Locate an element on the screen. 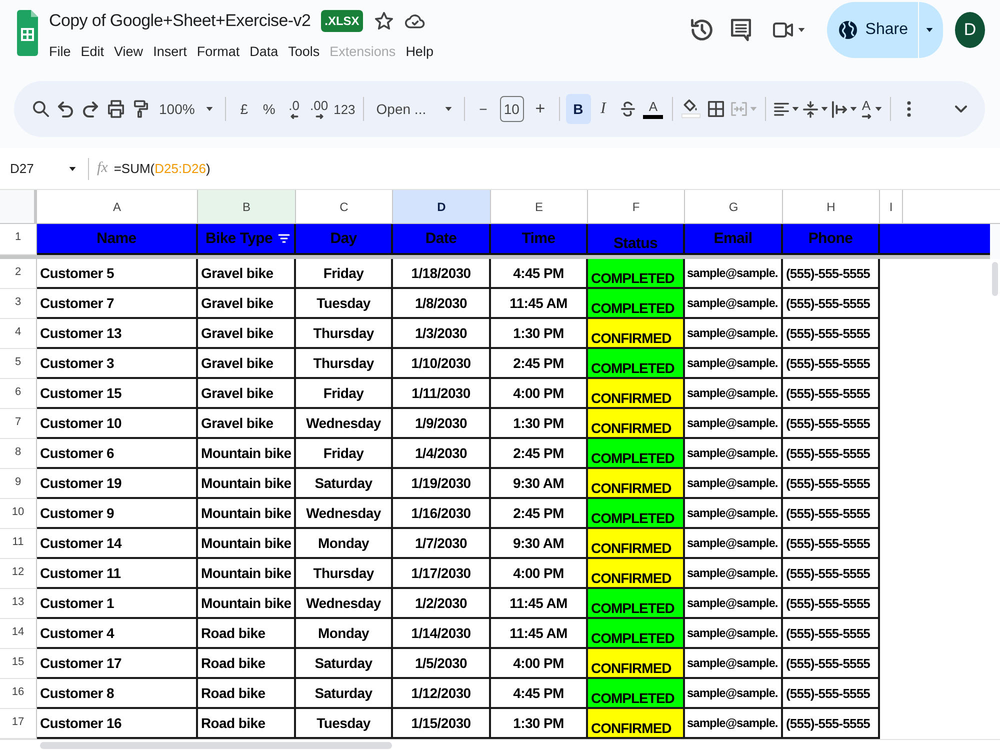 This screenshot has width=1000, height=750. row-number: 16 is located at coordinates (18, 694).